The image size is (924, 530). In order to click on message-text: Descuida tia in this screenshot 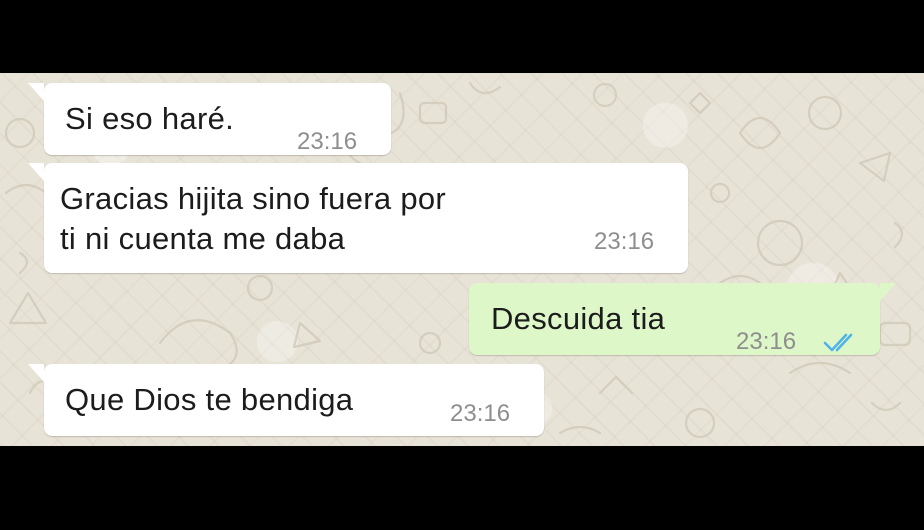, I will do `click(578, 318)`.